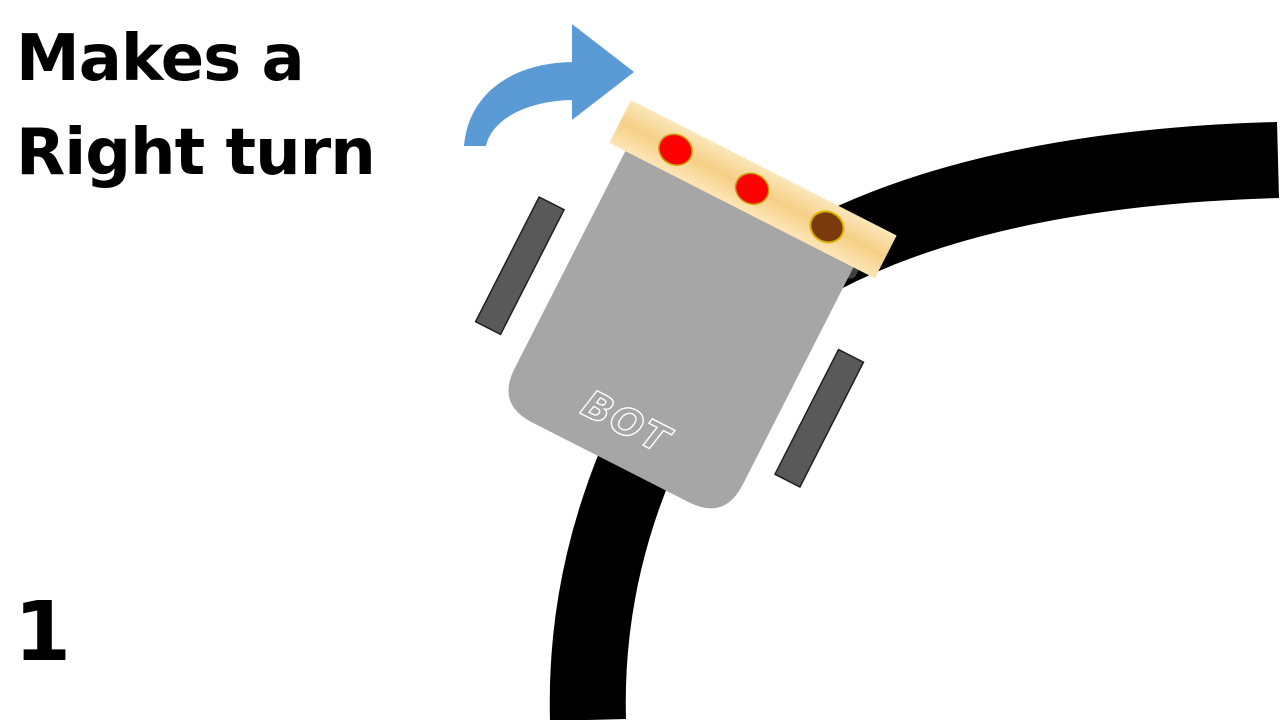 The width and height of the screenshot is (1280, 720). Describe the element at coordinates (160, 59) in the screenshot. I see `caption-line-1: Makes a` at that location.